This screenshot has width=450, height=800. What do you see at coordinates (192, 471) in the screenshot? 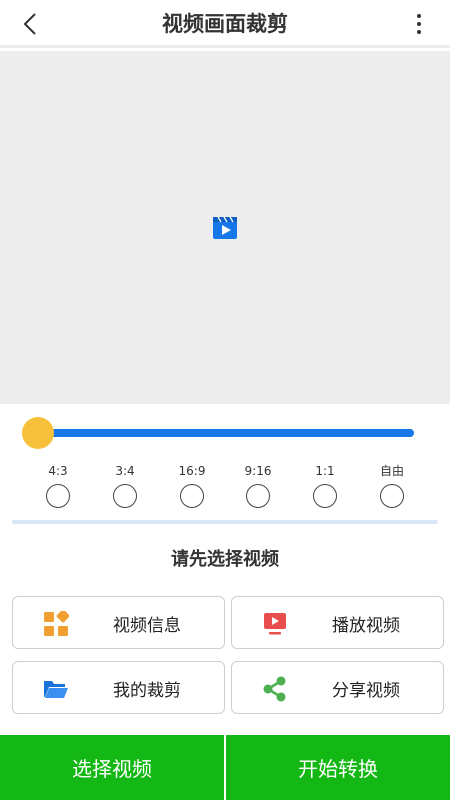
I see `ratio-label: 16:9` at bounding box center [192, 471].